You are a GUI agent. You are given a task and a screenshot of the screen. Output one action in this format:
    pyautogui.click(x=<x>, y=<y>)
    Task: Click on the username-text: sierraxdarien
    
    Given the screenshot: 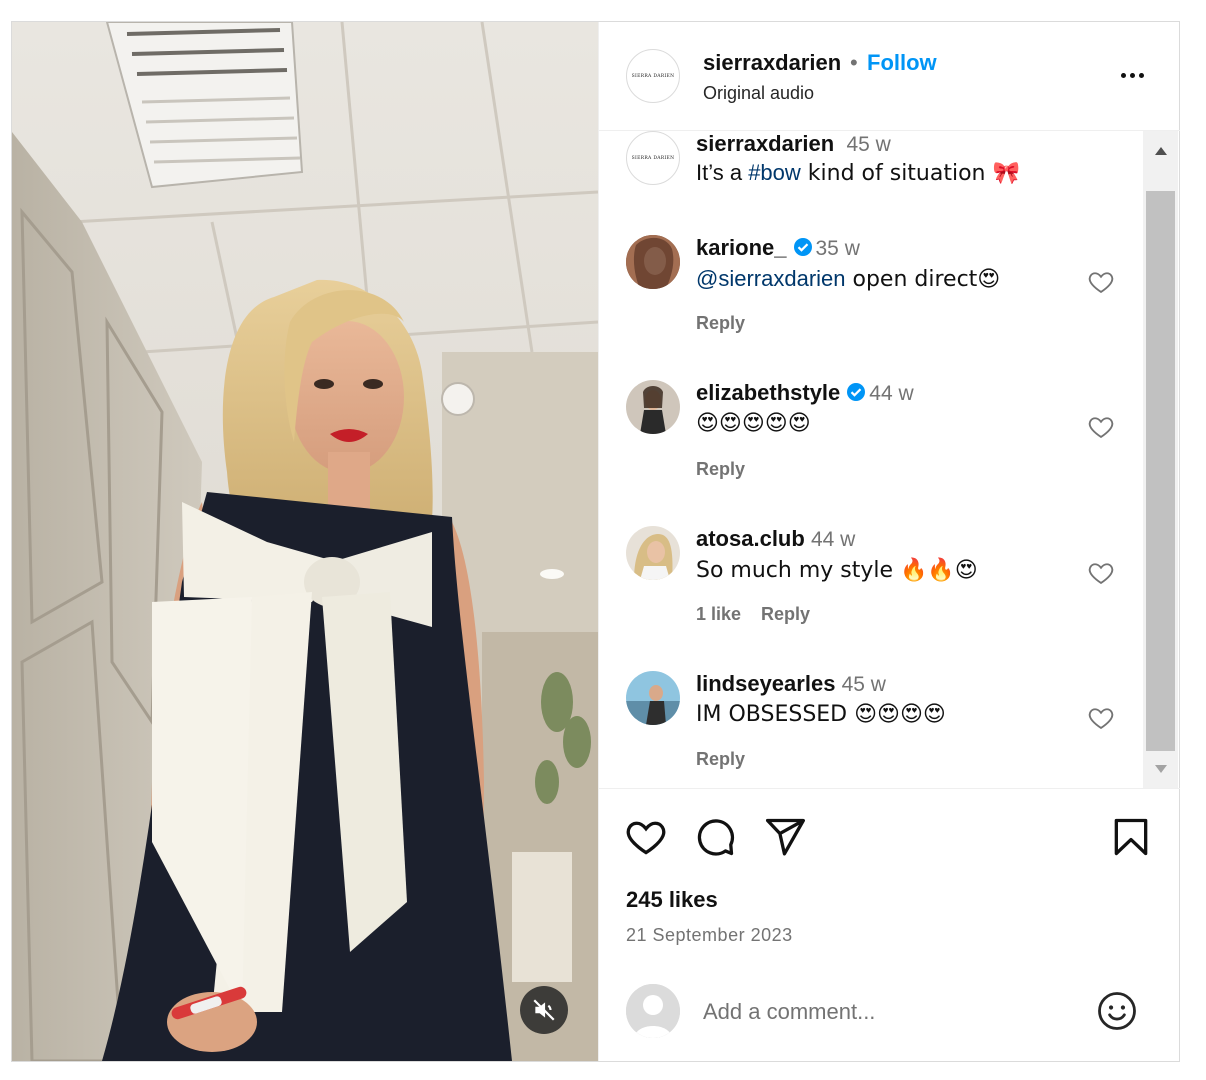 What is the action you would take?
    pyautogui.click(x=765, y=143)
    